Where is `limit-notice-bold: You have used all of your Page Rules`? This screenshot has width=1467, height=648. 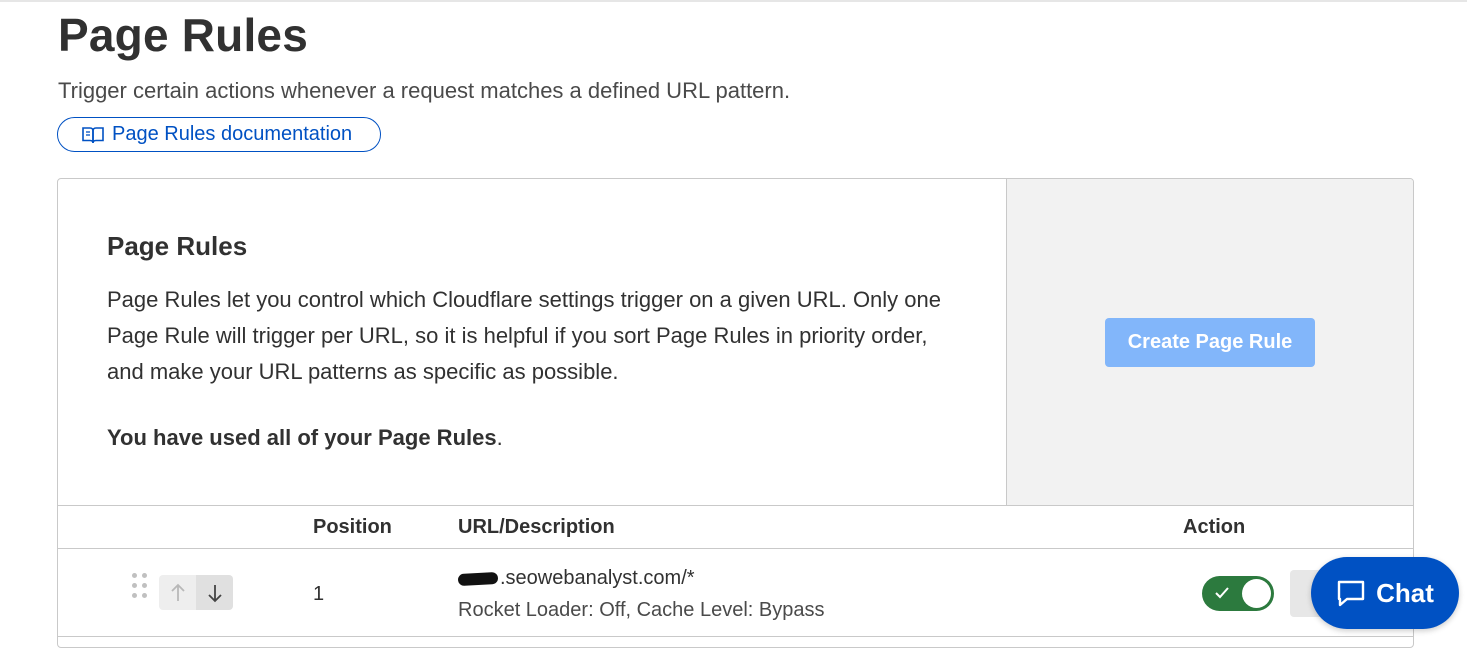
limit-notice-bold: You have used all of your Page Rules is located at coordinates (302, 437).